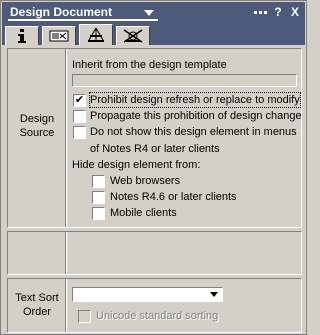 Image resolution: width=320 pixels, height=335 pixels. What do you see at coordinates (173, 197) in the screenshot?
I see `hide-notes-clients-label: Notes R4.6 or later clients` at bounding box center [173, 197].